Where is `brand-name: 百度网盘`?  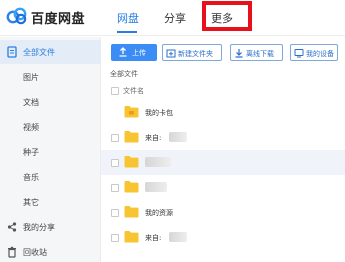
brand-name: 百度网盘 is located at coordinates (58, 19).